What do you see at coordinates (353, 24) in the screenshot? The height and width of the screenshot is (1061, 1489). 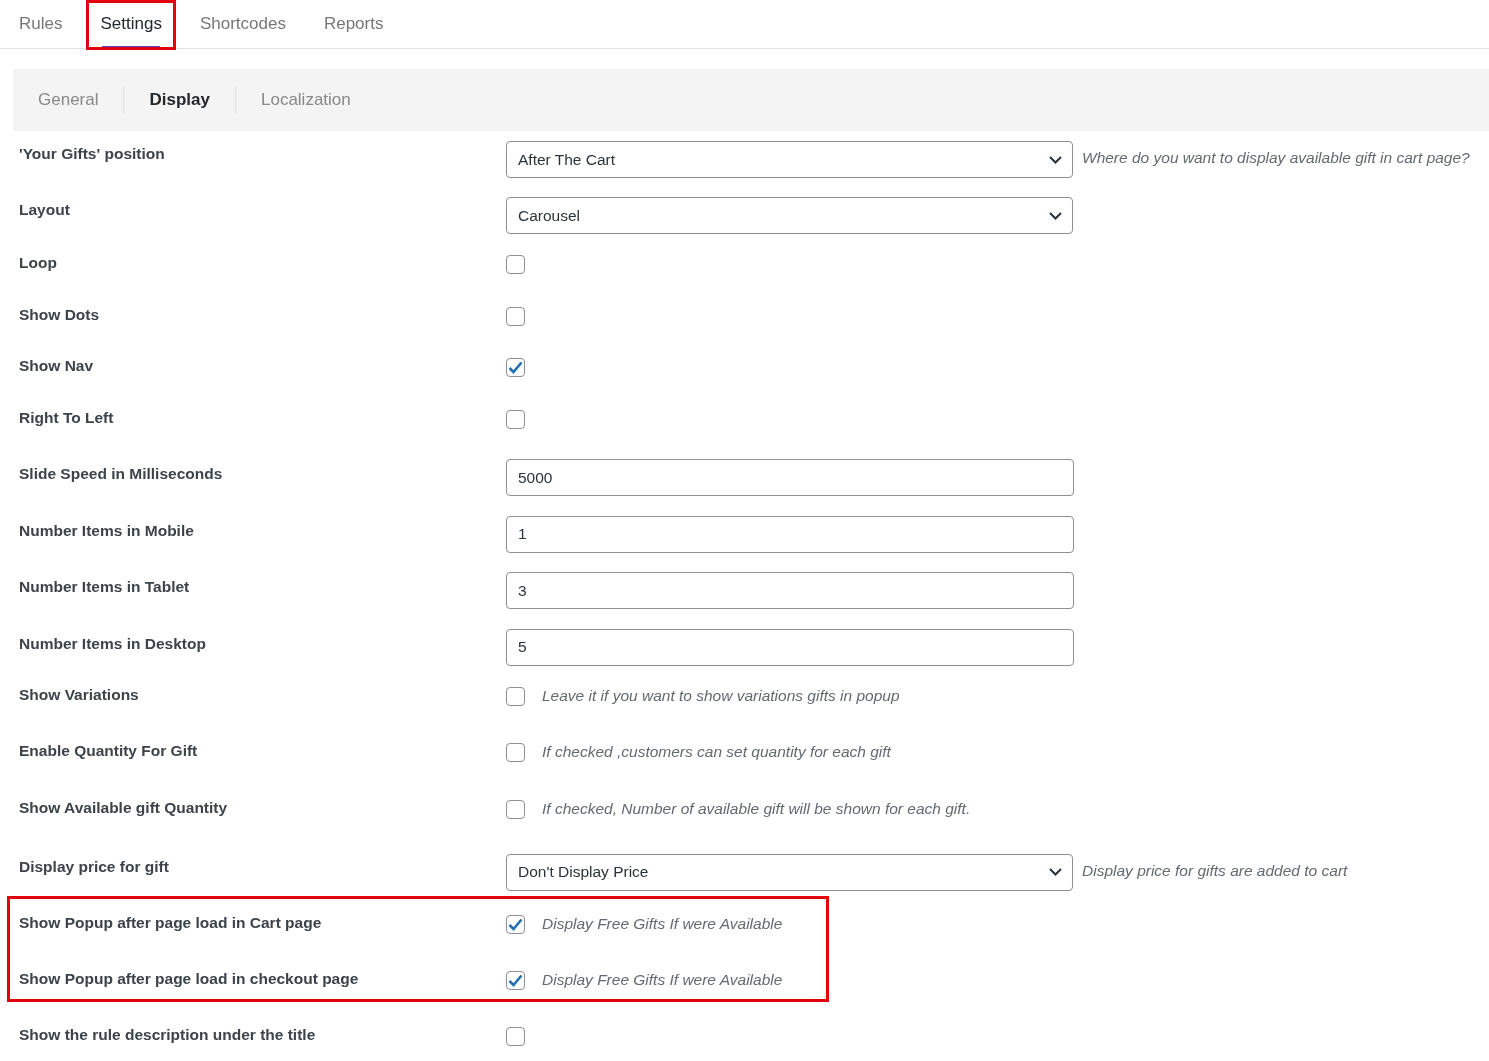 I see `tab: Reports` at bounding box center [353, 24].